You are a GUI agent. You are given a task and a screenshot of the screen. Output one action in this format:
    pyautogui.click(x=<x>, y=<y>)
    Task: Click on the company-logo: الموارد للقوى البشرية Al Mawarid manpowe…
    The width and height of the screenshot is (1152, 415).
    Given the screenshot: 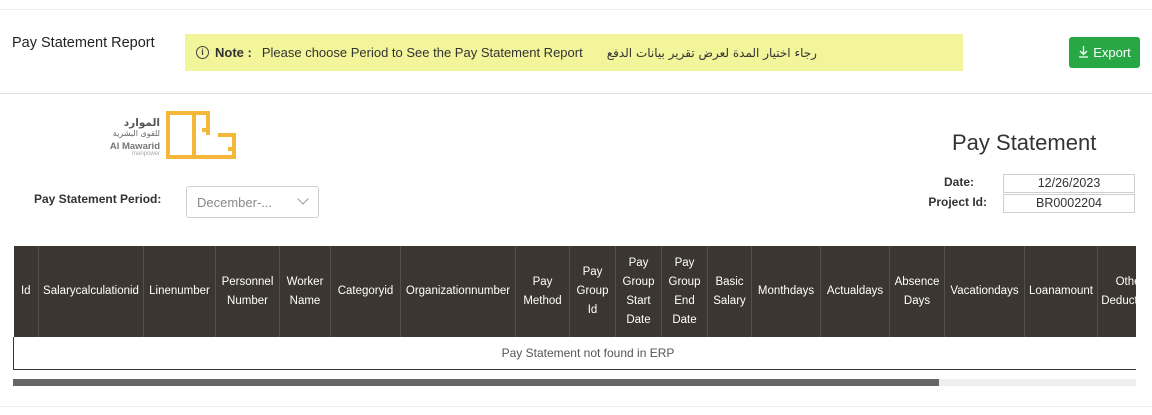 What is the action you would take?
    pyautogui.click(x=173, y=135)
    